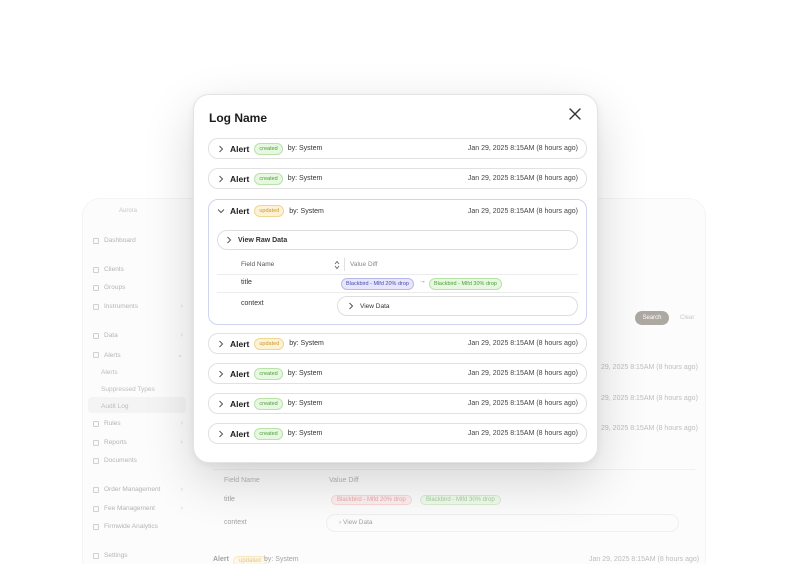  Describe the element at coordinates (687, 318) in the screenshot. I see `bg-clear-button: Clear` at that location.